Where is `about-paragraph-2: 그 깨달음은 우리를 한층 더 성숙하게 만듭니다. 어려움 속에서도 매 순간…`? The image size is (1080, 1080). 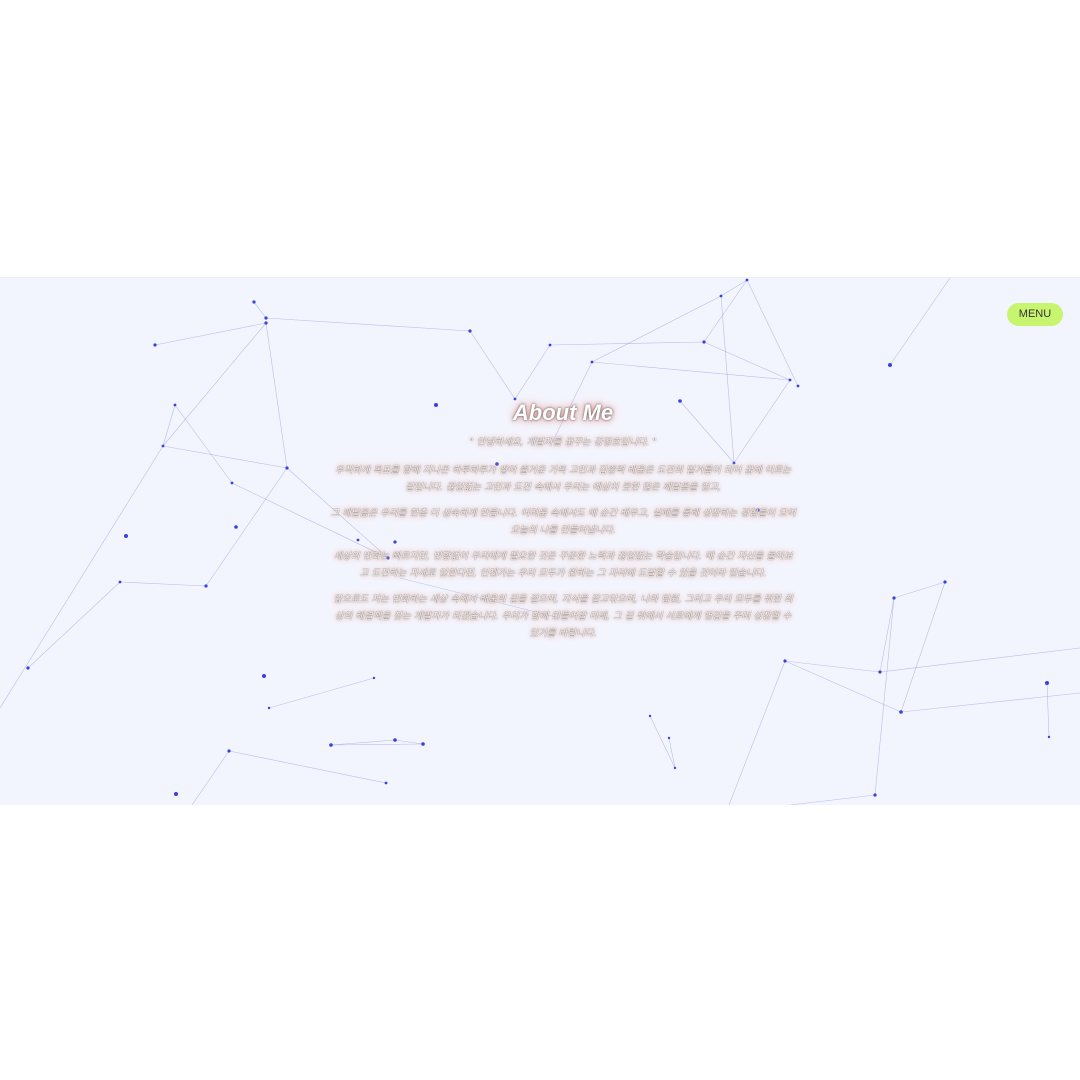 about-paragraph-2: 그 깨달음은 우리를 한층 더 성숙하게 만듭니다. 어려움 속에서도 매 순간… is located at coordinates (563, 522).